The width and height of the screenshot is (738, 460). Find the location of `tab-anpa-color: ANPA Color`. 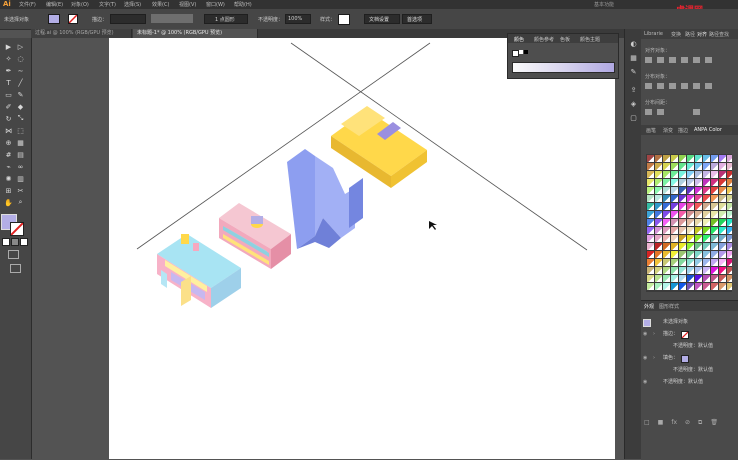

tab-anpa-color: ANPA Color is located at coordinates (708, 130).